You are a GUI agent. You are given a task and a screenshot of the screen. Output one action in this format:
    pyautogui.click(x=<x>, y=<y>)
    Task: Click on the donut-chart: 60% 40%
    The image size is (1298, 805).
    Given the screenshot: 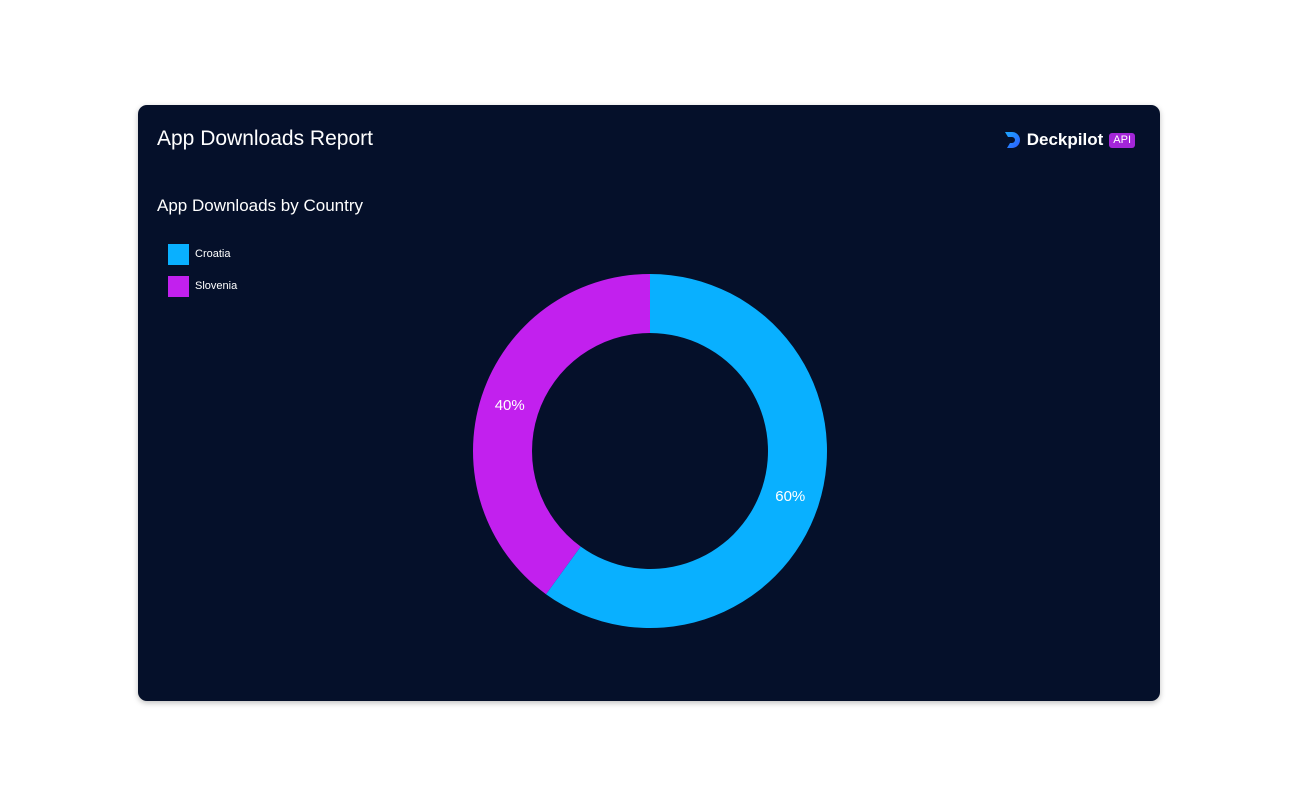 What is the action you would take?
    pyautogui.click(x=650, y=451)
    